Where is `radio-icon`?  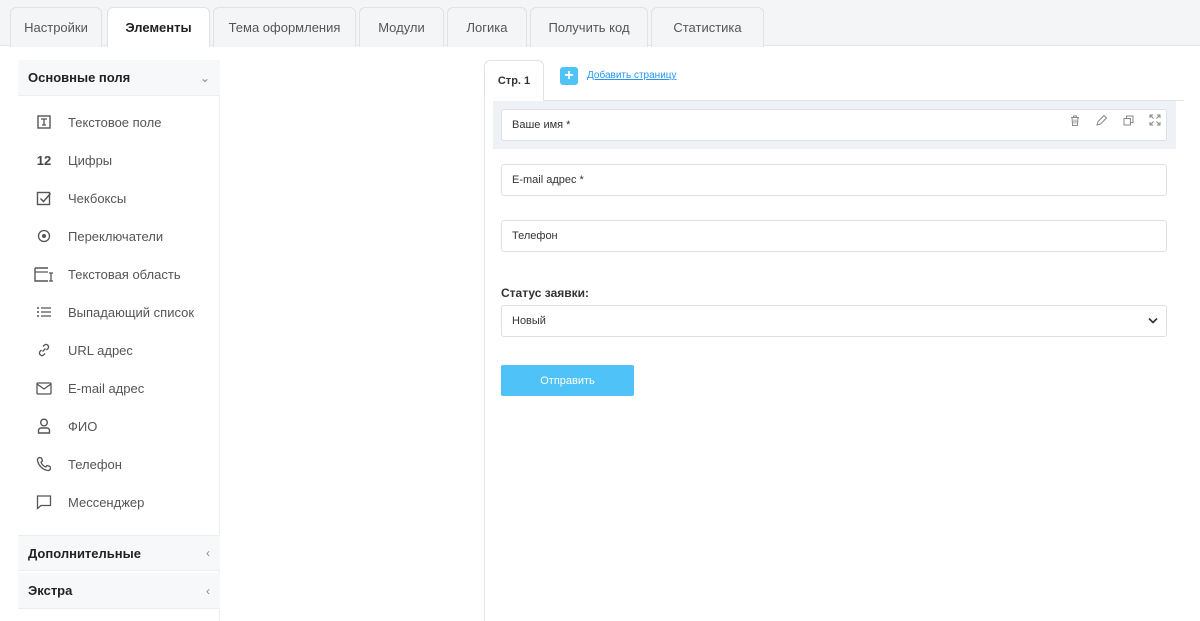 radio-icon is located at coordinates (44, 236).